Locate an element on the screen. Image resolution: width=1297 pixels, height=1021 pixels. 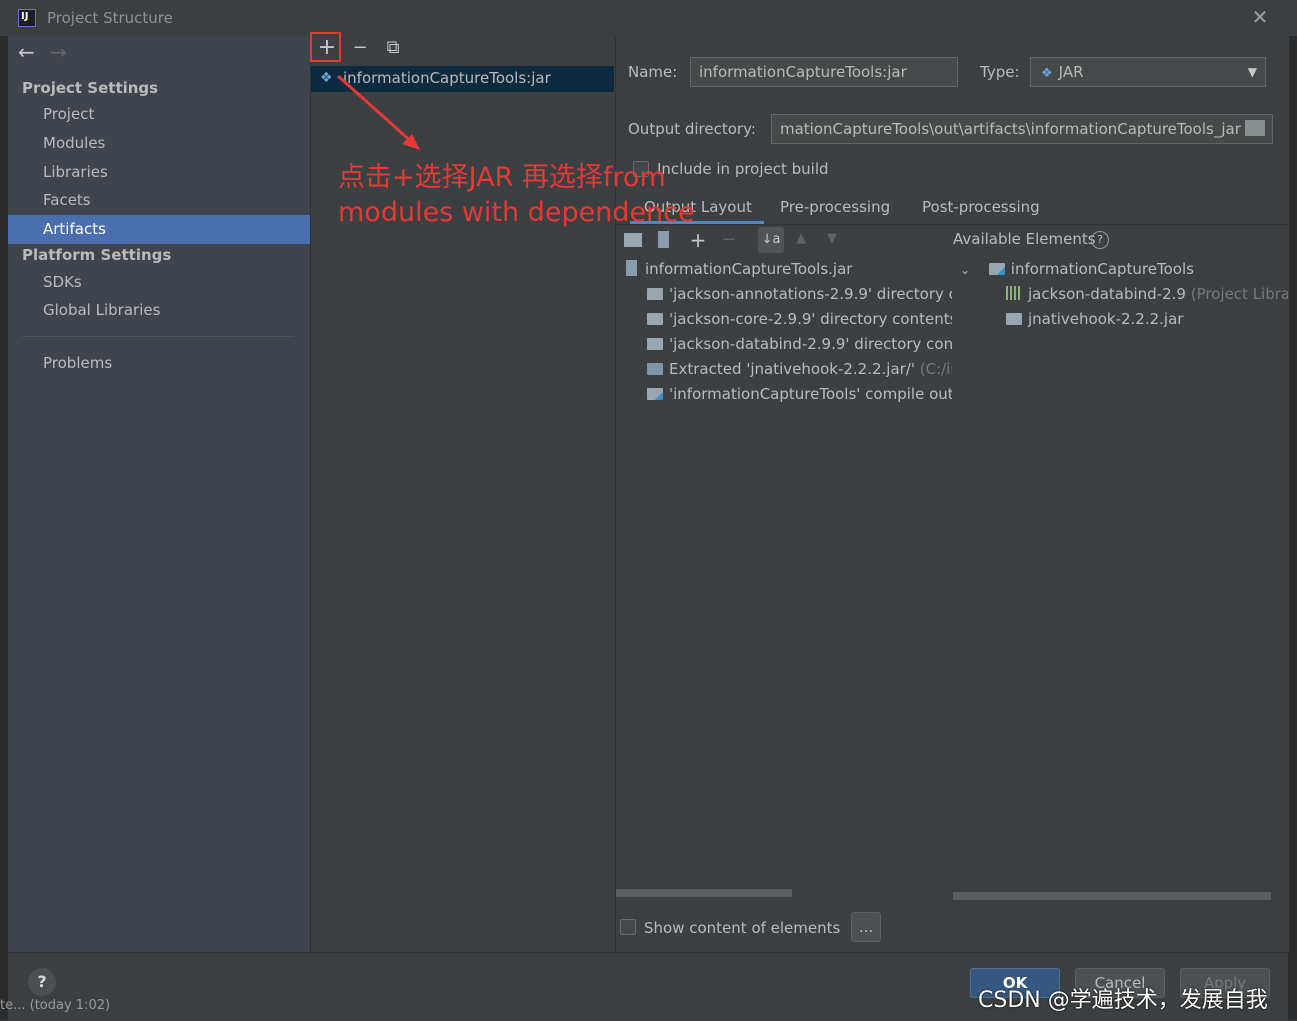
available-elements-label: Available Elements is located at coordinates (1024, 239).